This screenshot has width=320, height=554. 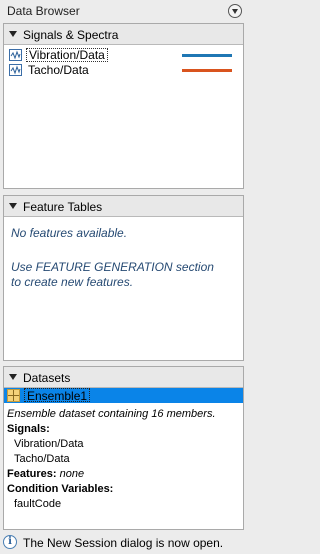 What do you see at coordinates (43, 11) in the screenshot?
I see `window-title: Data Browser` at bounding box center [43, 11].